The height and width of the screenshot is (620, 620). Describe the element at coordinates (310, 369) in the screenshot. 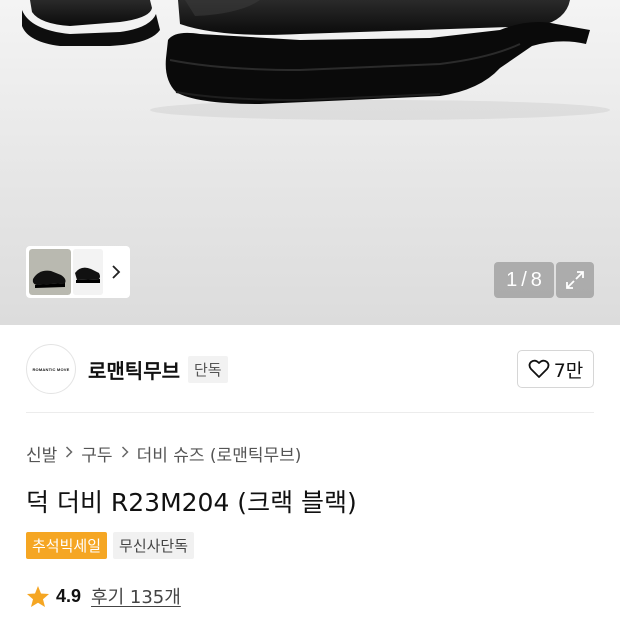

I see `brand-row: ROMANTIC MOVE 로맨틱무브 단독 7만` at that location.